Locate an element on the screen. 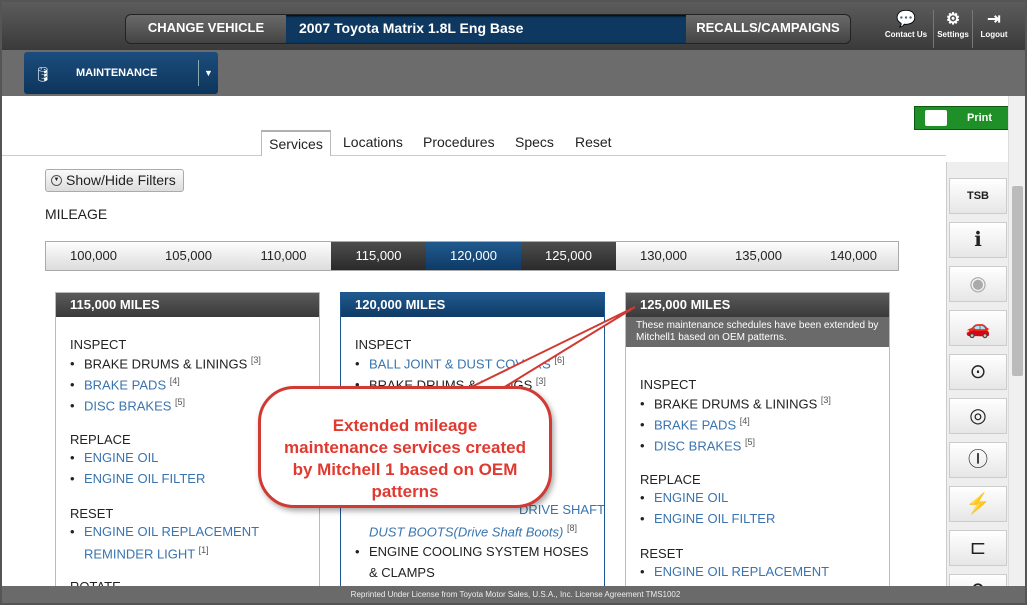  card-title: 120,000 MILES is located at coordinates (472, 305).